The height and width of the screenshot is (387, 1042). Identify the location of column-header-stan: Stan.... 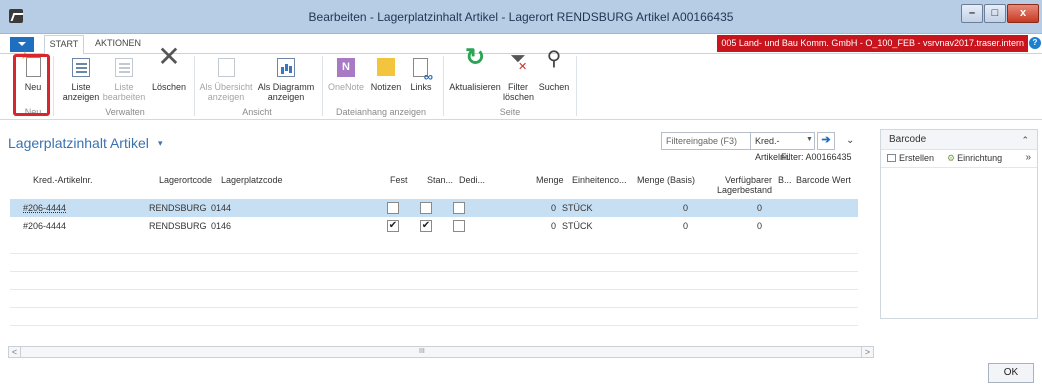
(440, 180).